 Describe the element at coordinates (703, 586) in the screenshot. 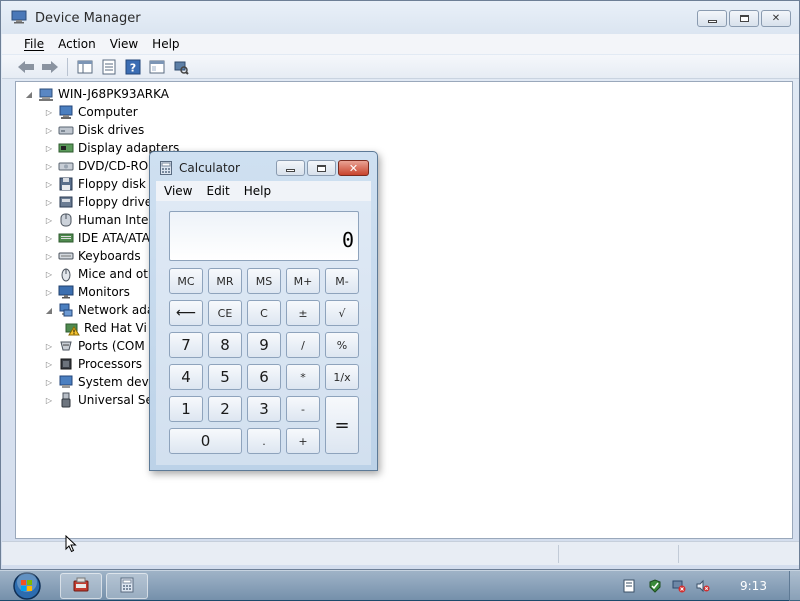

I see `speaker-muted-icon` at that location.